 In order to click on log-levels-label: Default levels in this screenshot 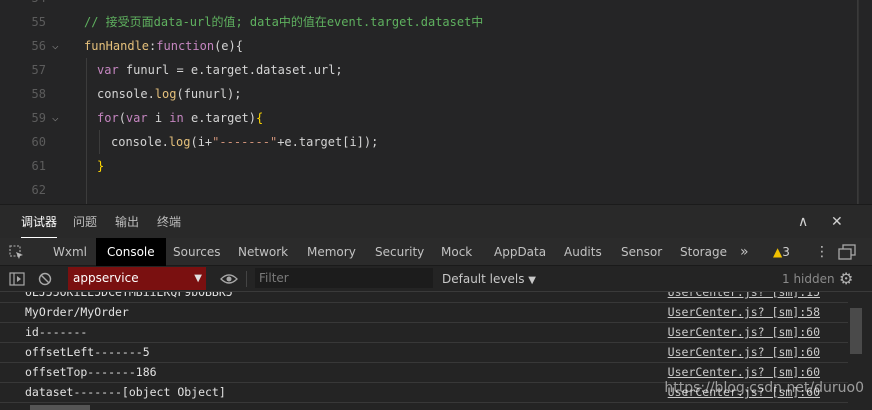, I will do `click(483, 279)`.